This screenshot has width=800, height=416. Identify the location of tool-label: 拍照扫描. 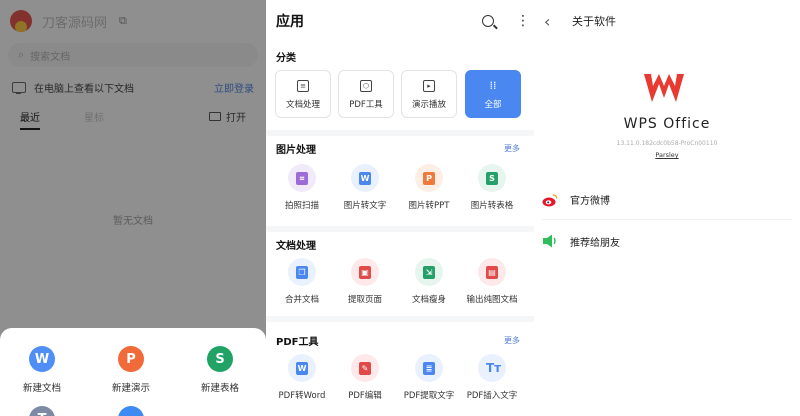
(301, 206).